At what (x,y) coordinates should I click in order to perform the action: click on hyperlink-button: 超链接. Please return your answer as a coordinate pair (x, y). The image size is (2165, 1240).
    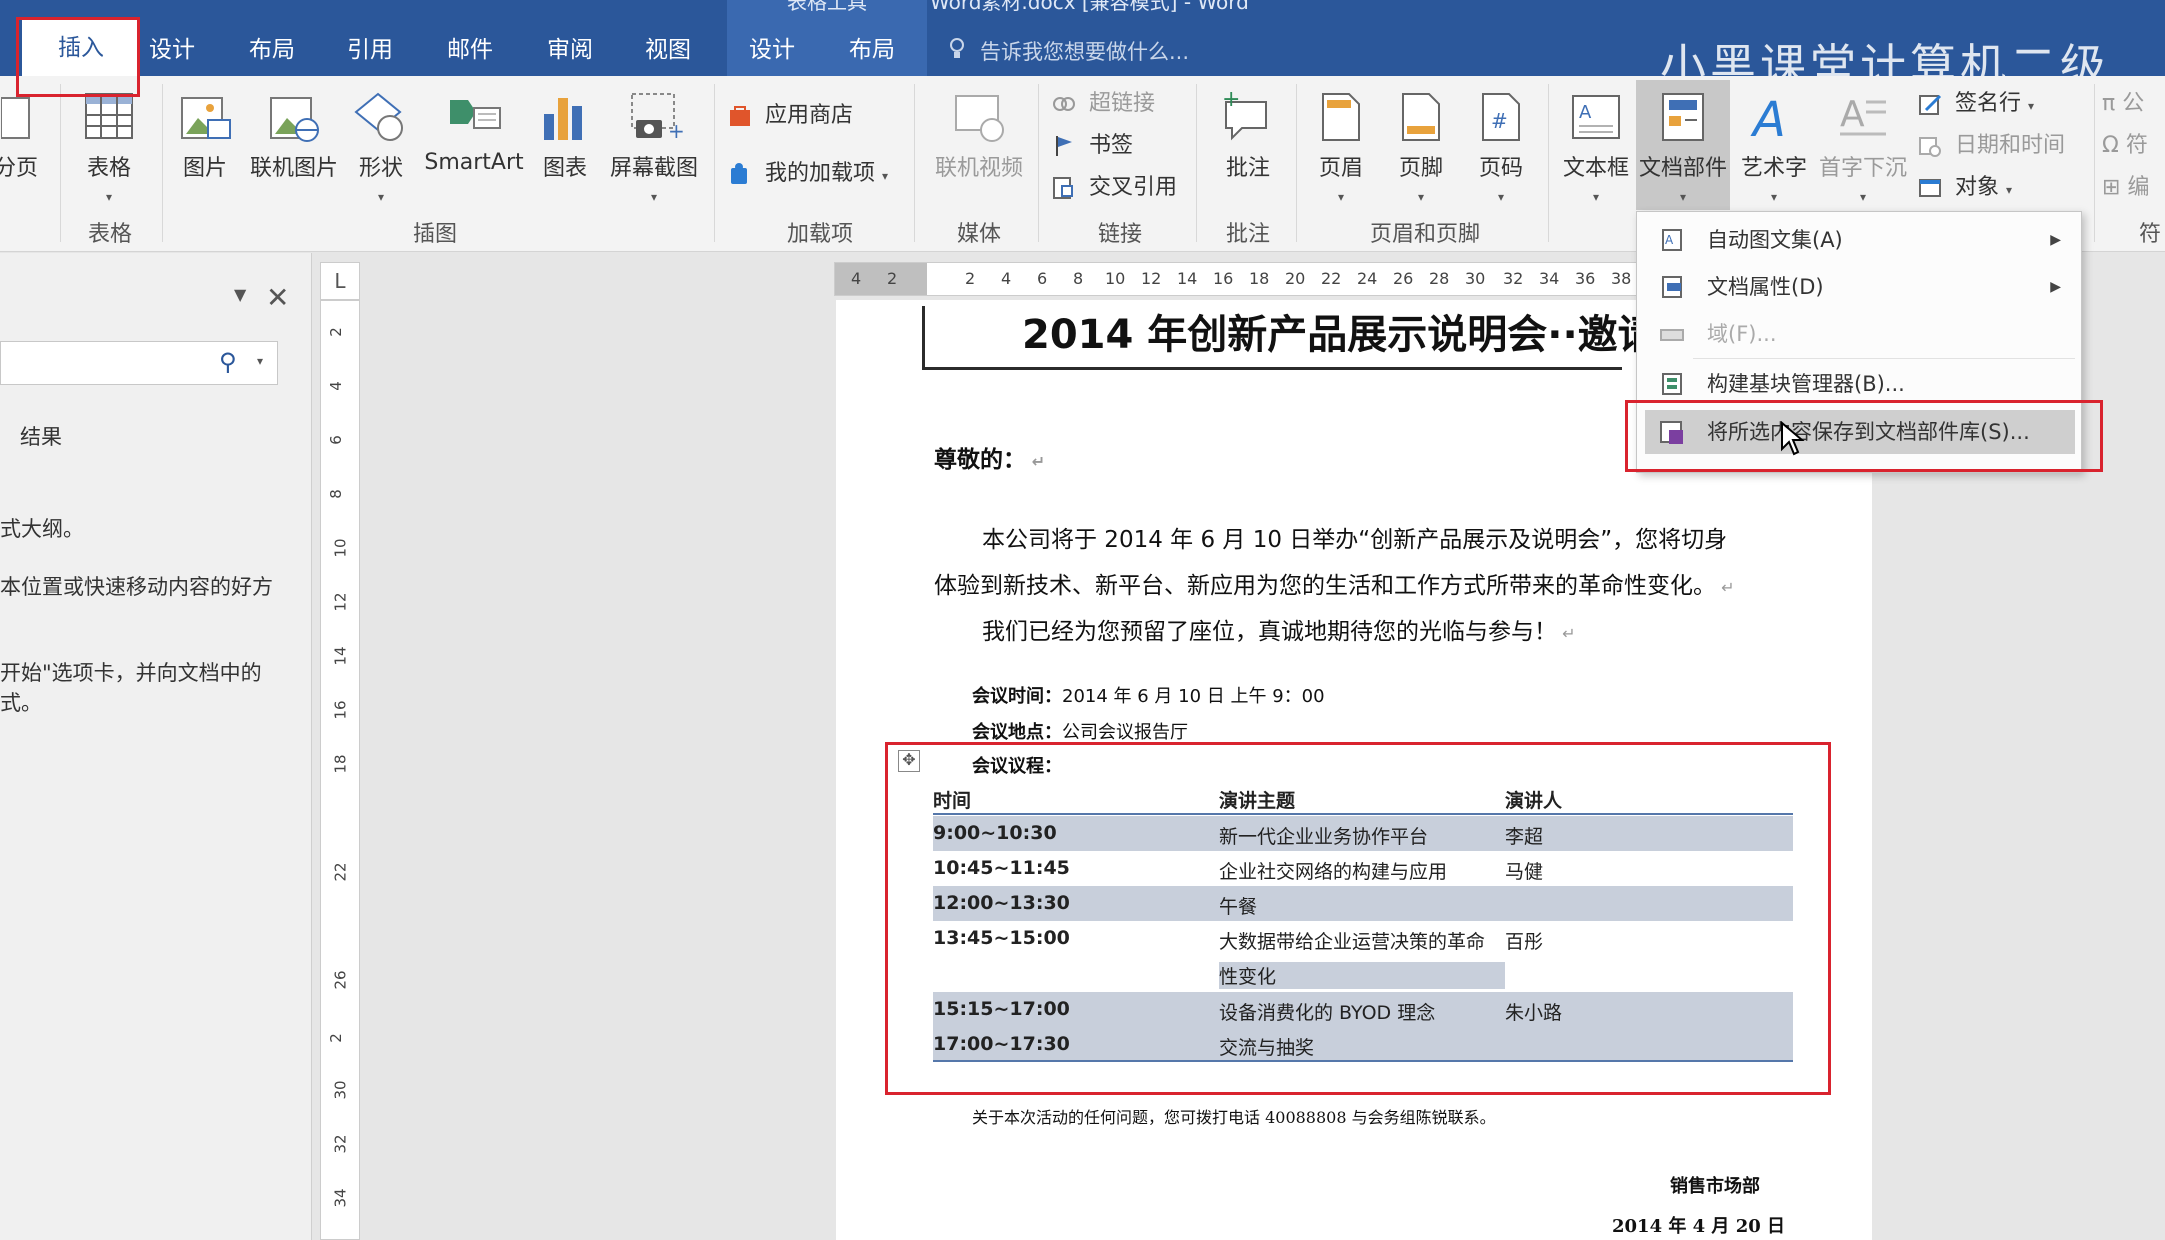
    Looking at the image, I should click on (1103, 104).